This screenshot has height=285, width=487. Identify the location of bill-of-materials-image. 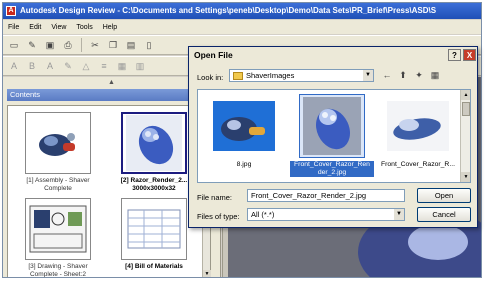
(154, 229).